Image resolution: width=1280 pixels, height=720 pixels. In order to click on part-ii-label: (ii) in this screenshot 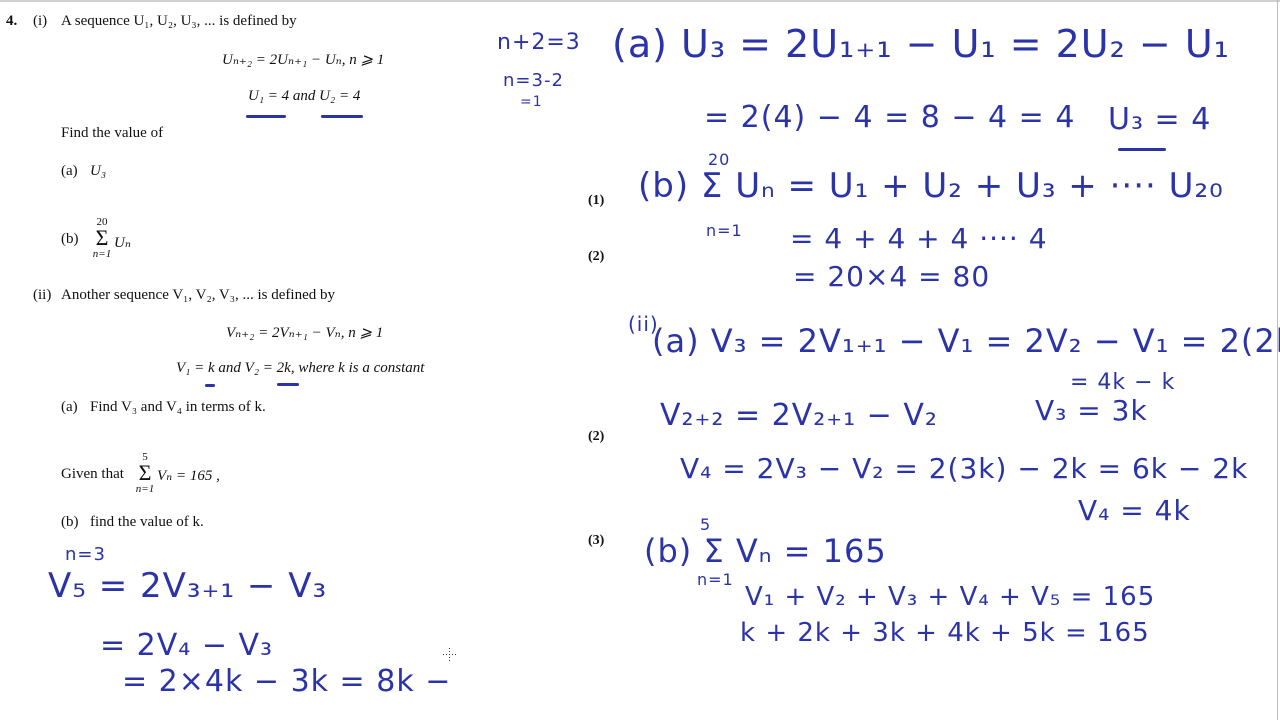, I will do `click(42, 295)`.